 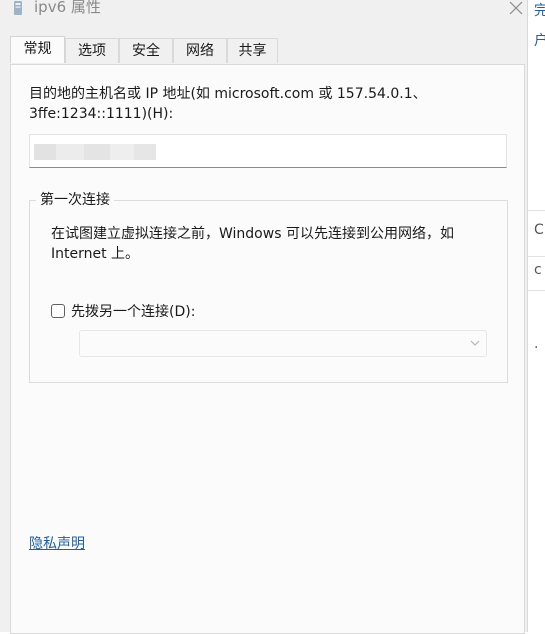 What do you see at coordinates (268, 151) in the screenshot?
I see `host-address-input` at bounding box center [268, 151].